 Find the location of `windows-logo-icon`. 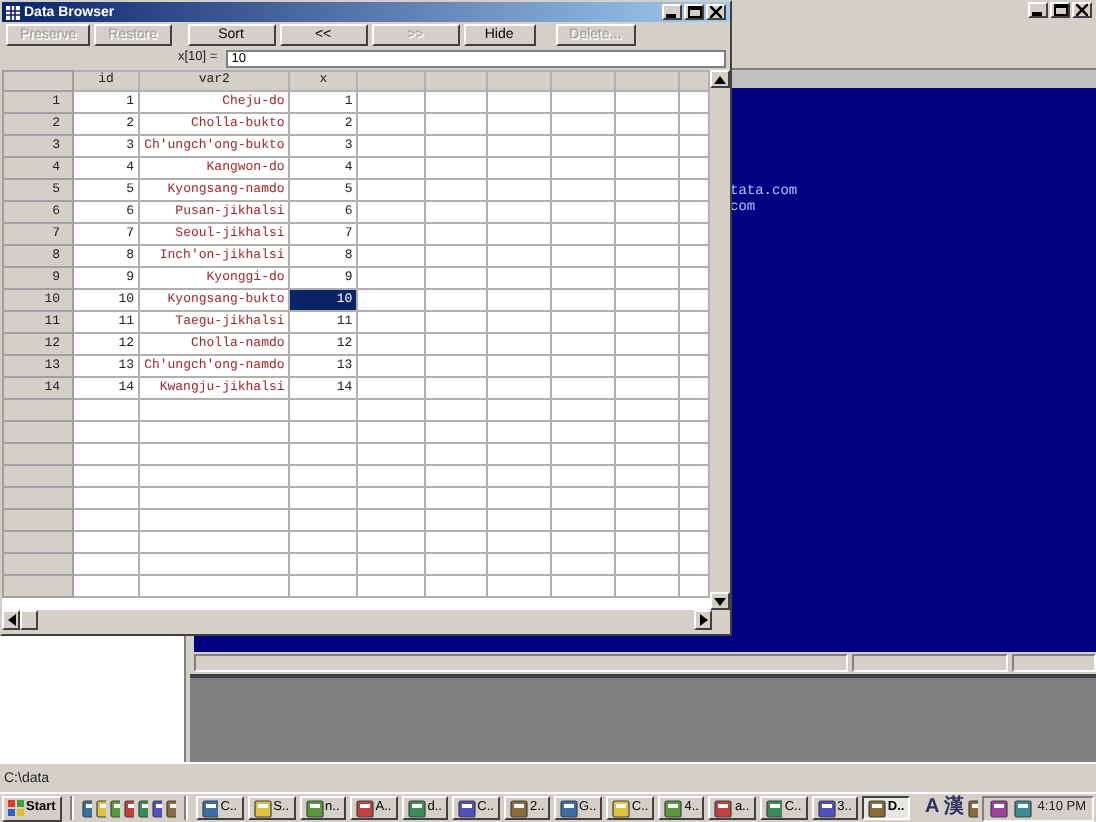

windows-logo-icon is located at coordinates (16, 808).